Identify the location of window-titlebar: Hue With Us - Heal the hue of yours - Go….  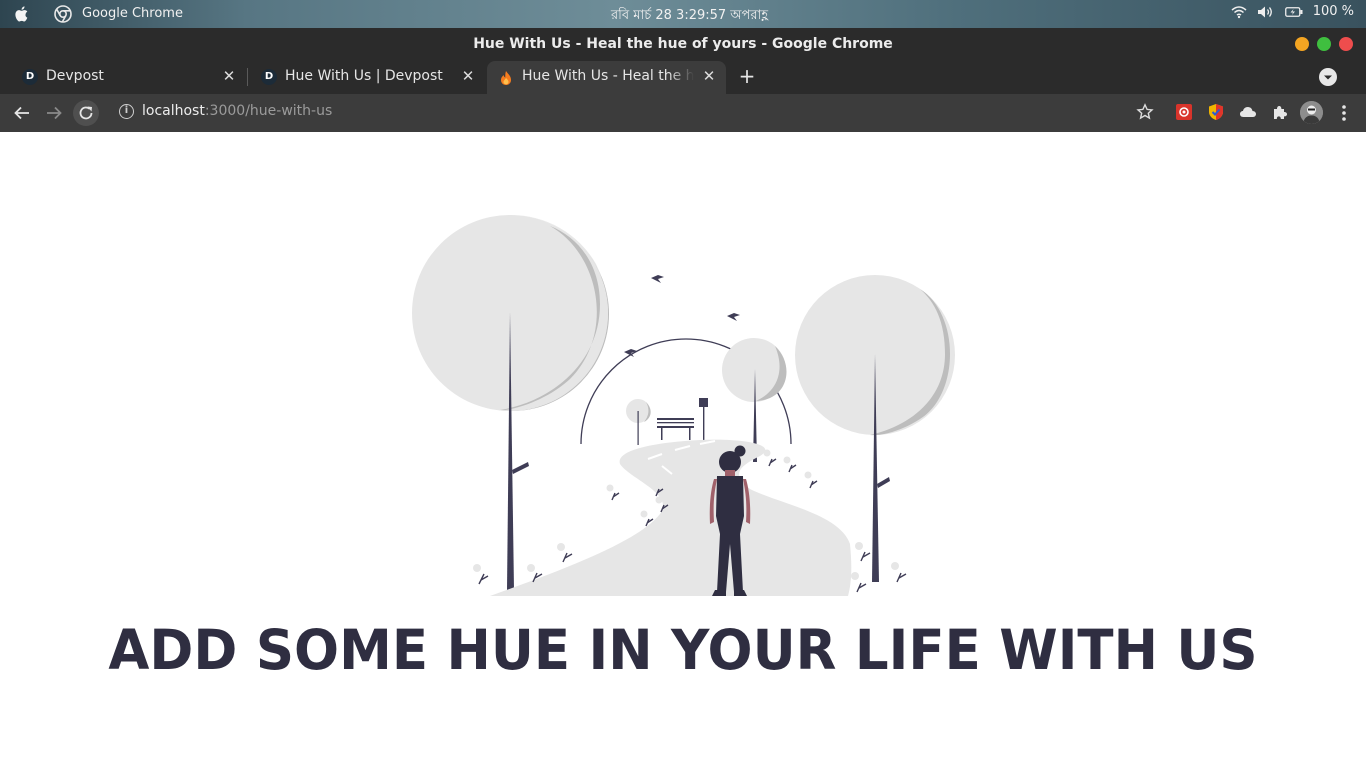
(683, 44).